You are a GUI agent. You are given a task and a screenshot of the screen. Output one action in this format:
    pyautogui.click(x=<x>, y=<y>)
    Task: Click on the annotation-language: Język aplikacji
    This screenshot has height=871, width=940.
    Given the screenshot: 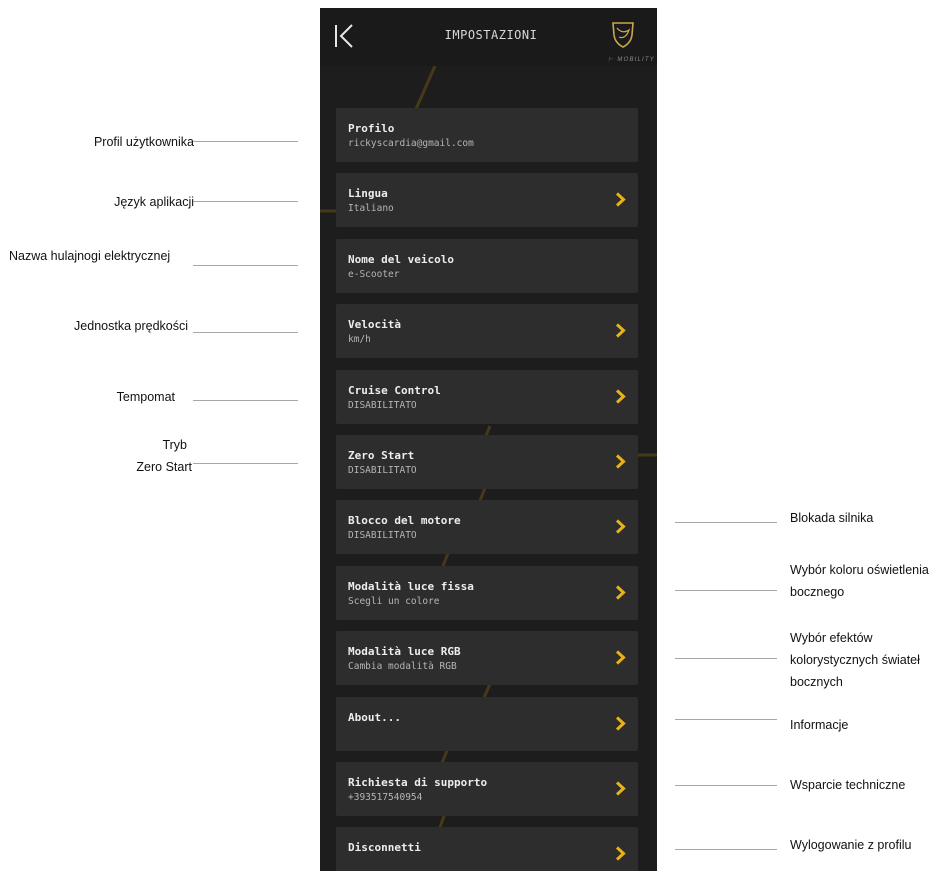 What is the action you would take?
    pyautogui.click(x=154, y=202)
    